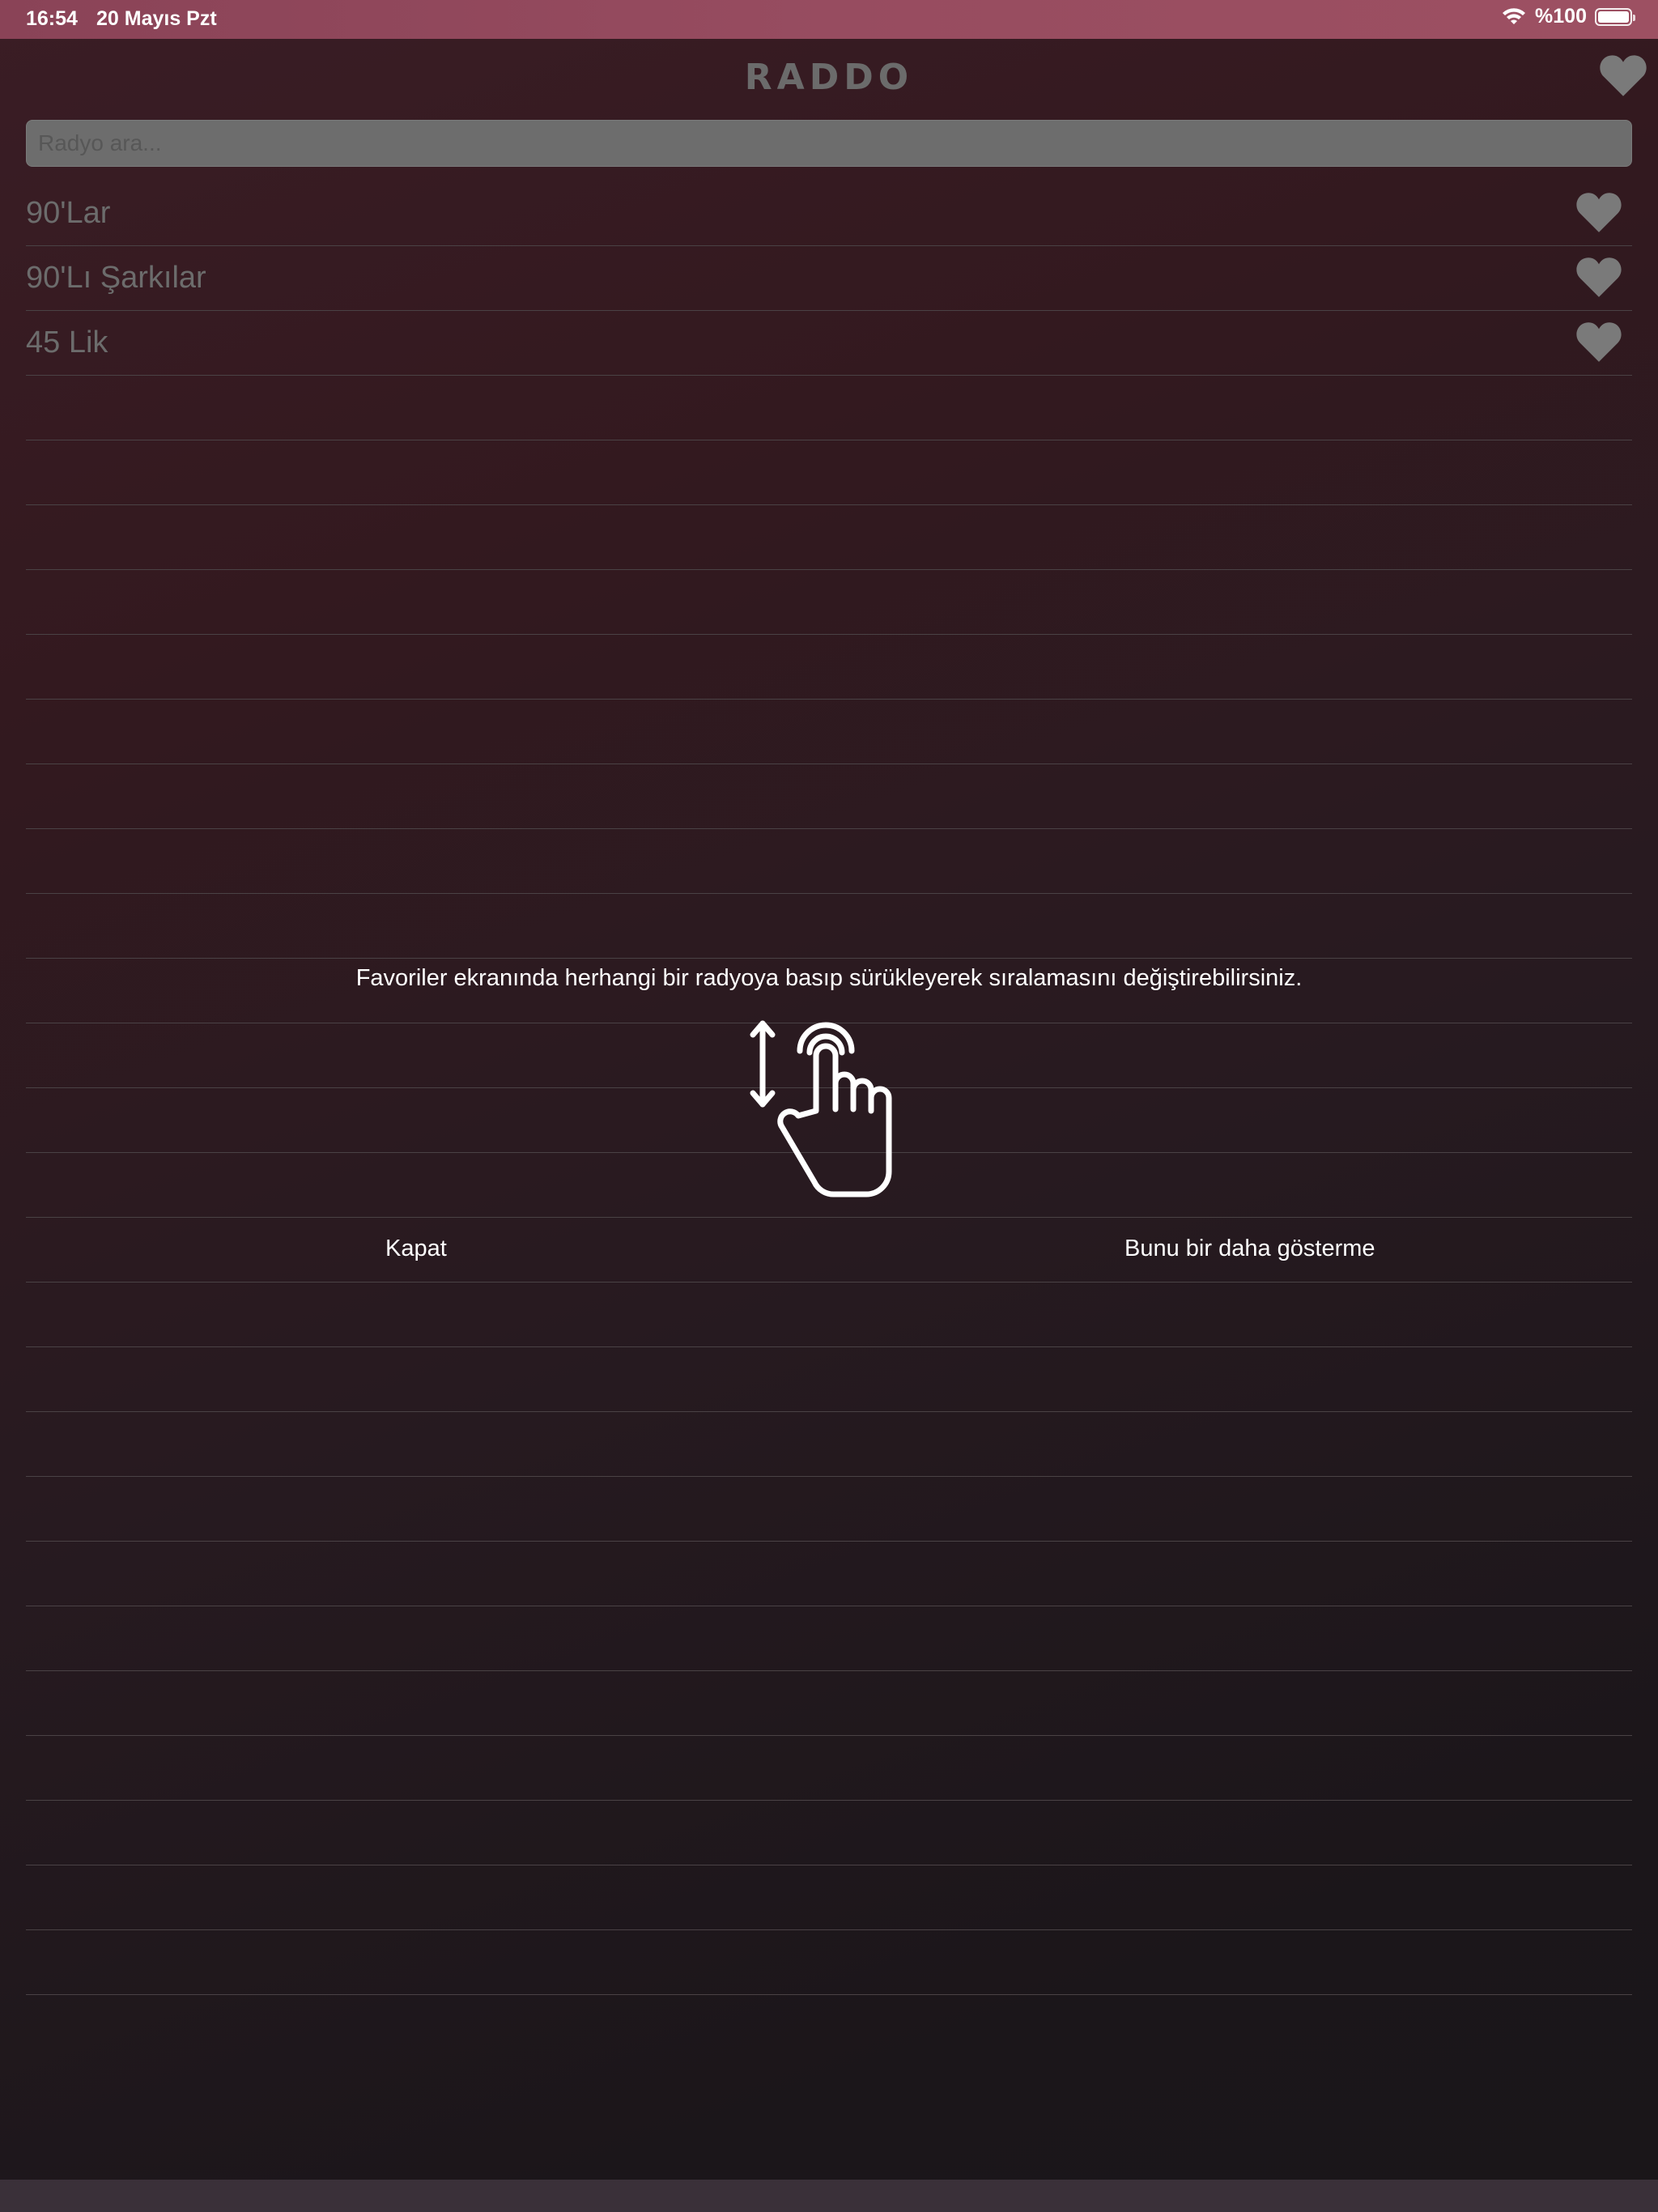 The image size is (1658, 2212). Describe the element at coordinates (829, 213) in the screenshot. I see `station-row: 90'Lar` at that location.